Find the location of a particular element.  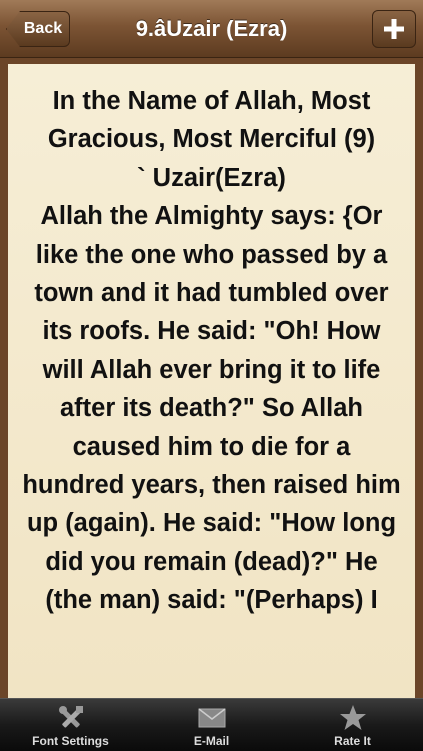

navigation-bar: Back 9.âUzair (Ezra) is located at coordinates (211, 29).